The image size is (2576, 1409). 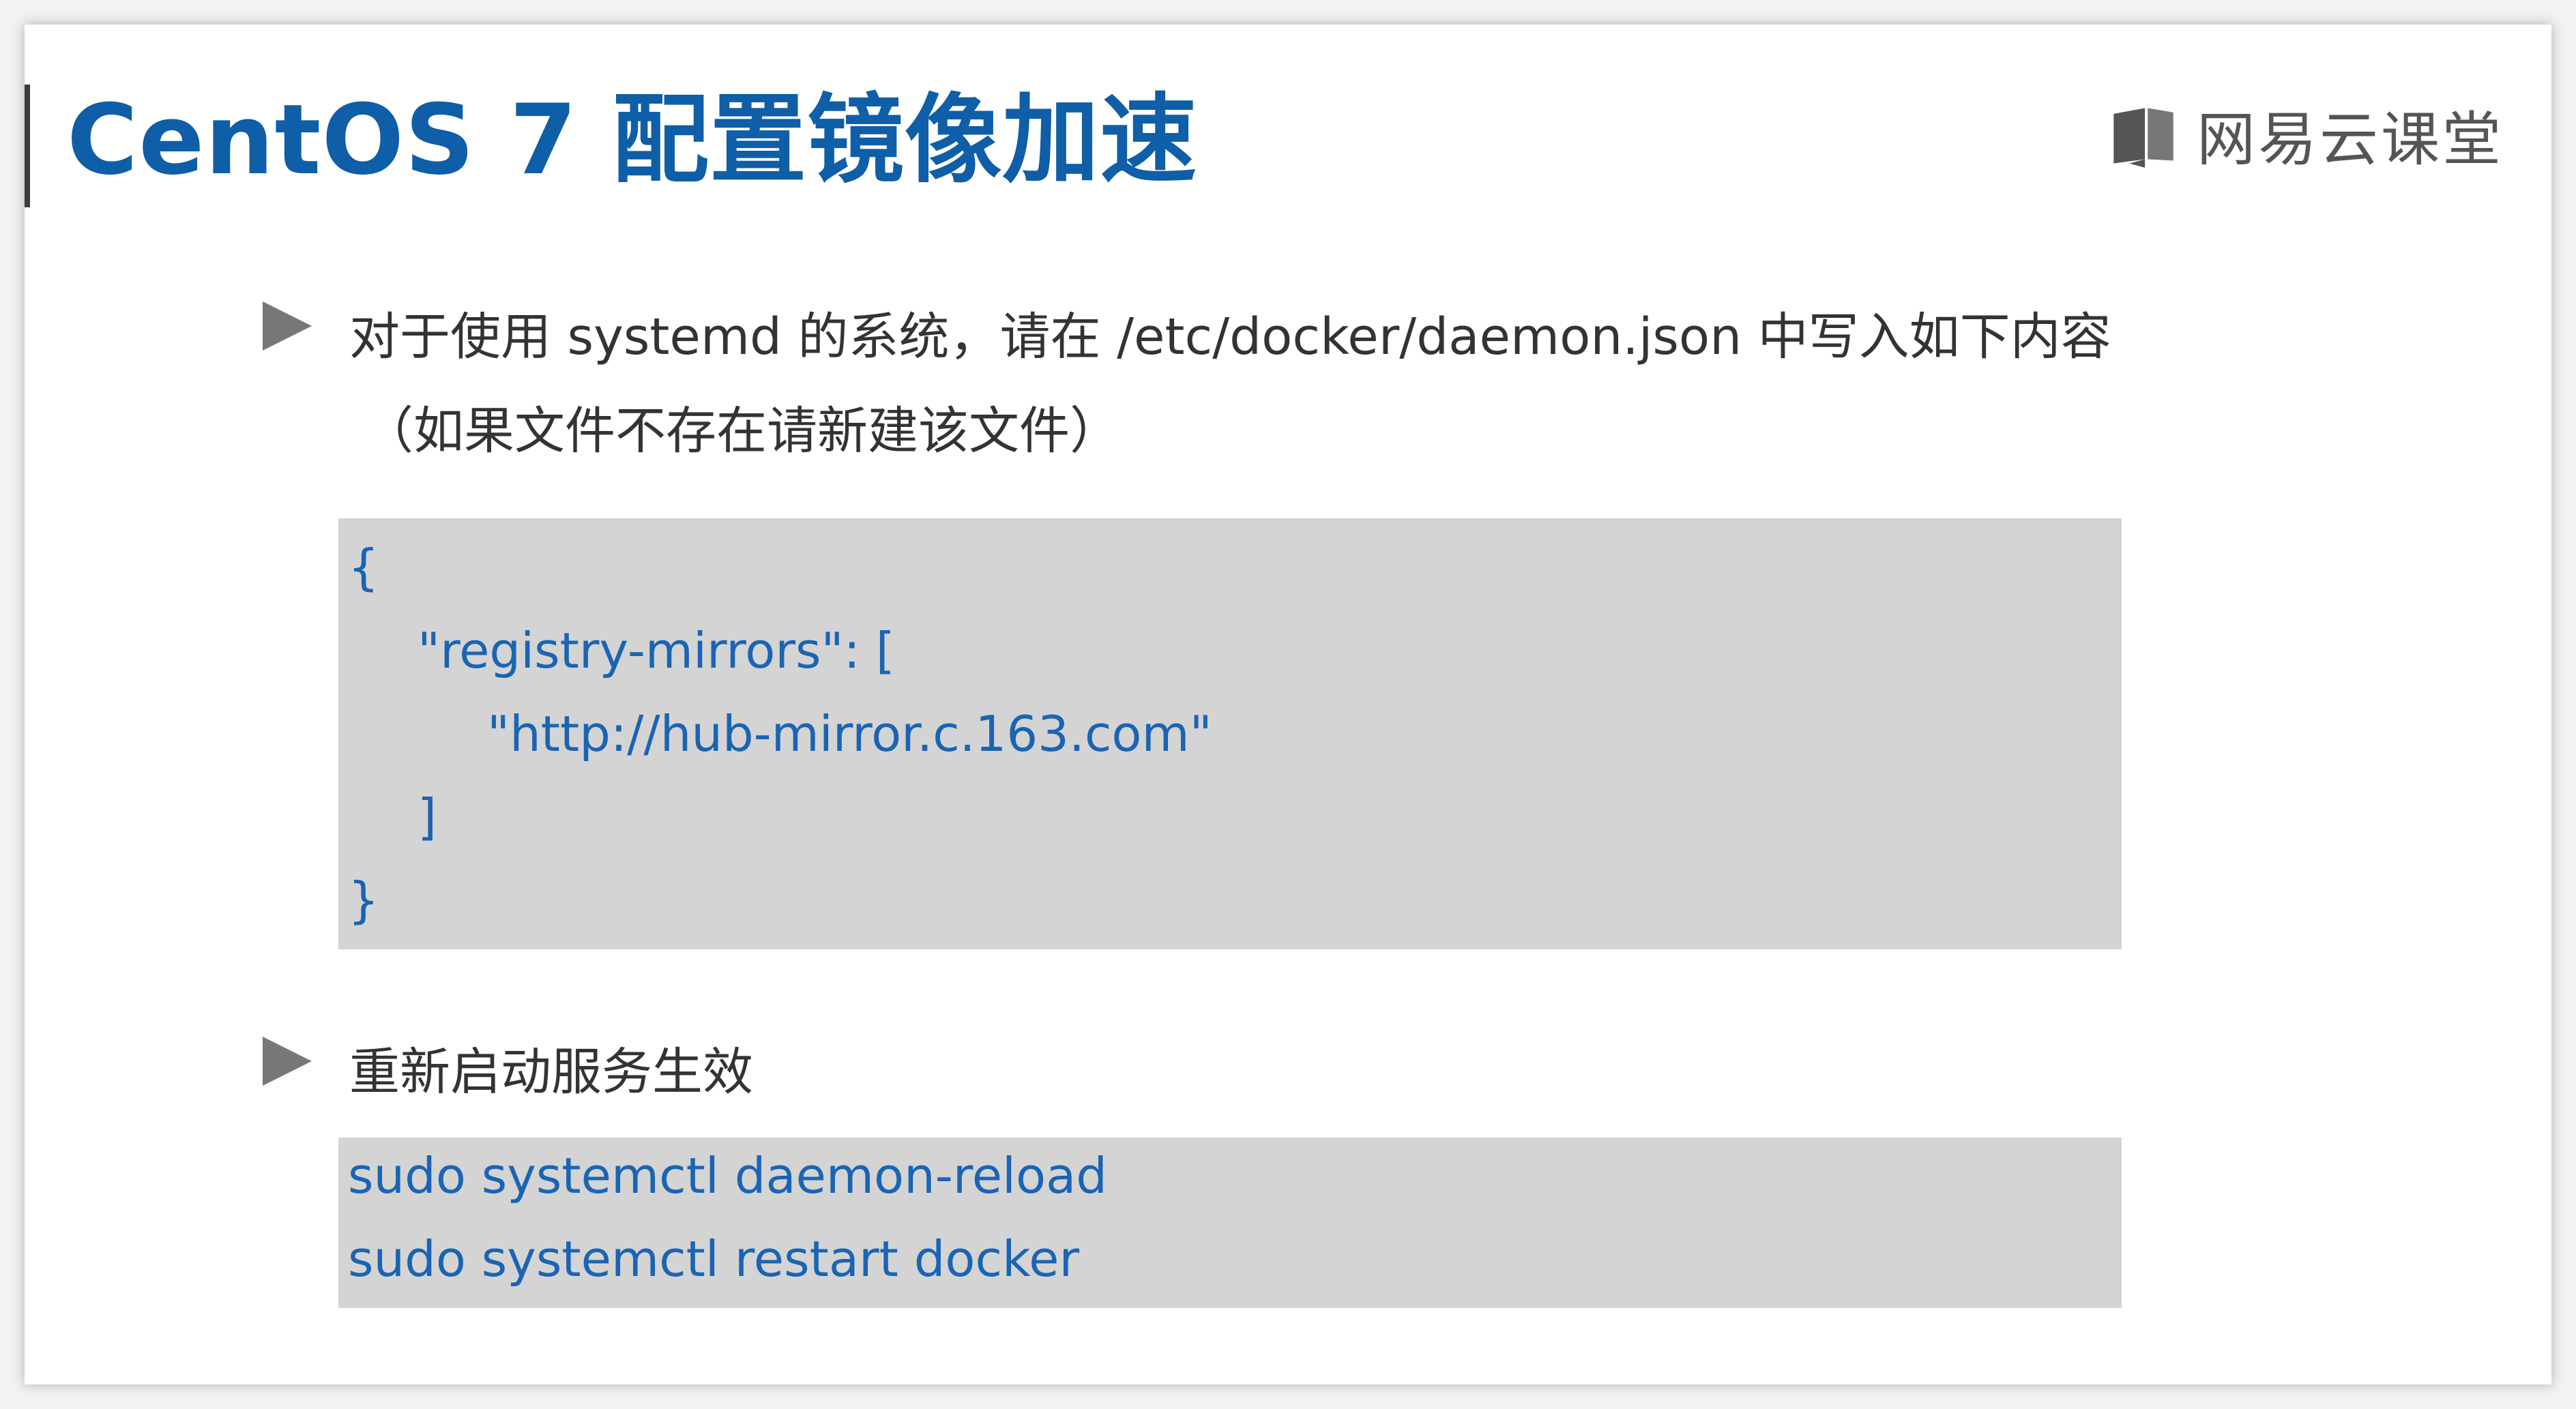 I want to click on code-line: ], so click(x=427, y=817).